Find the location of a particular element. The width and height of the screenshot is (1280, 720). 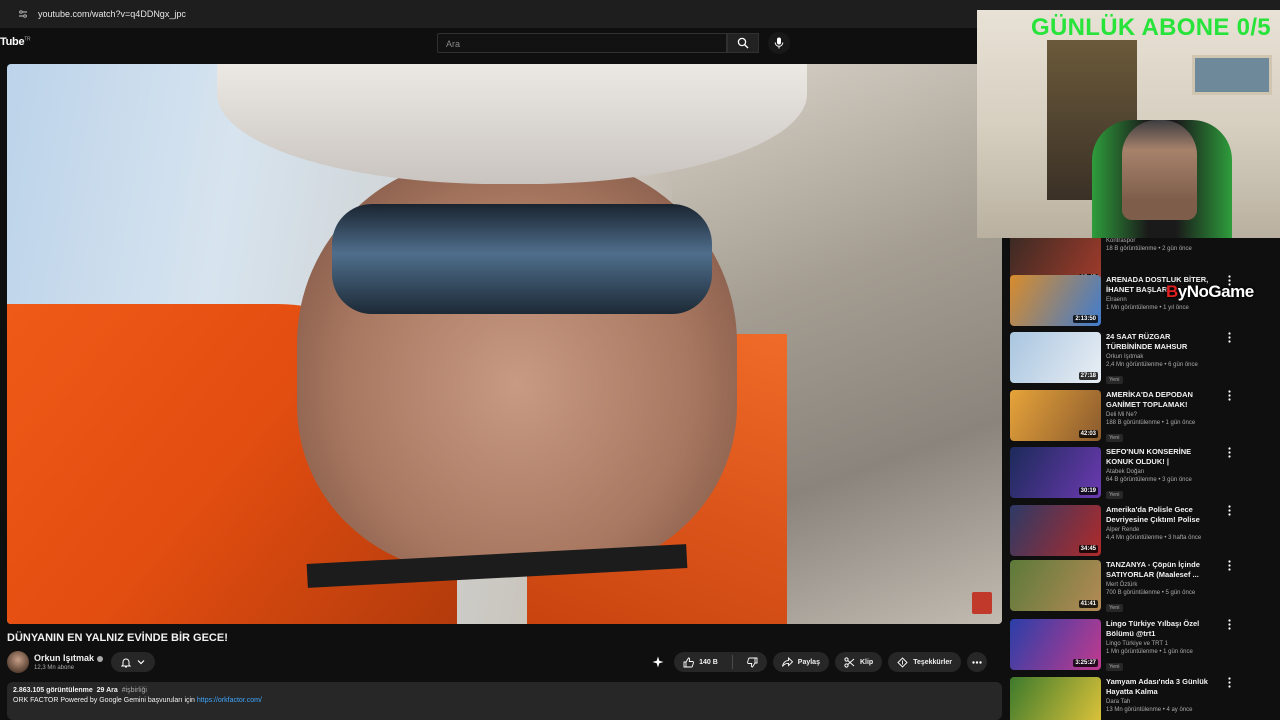

video-duration: 2:13:50 is located at coordinates (1085, 319).